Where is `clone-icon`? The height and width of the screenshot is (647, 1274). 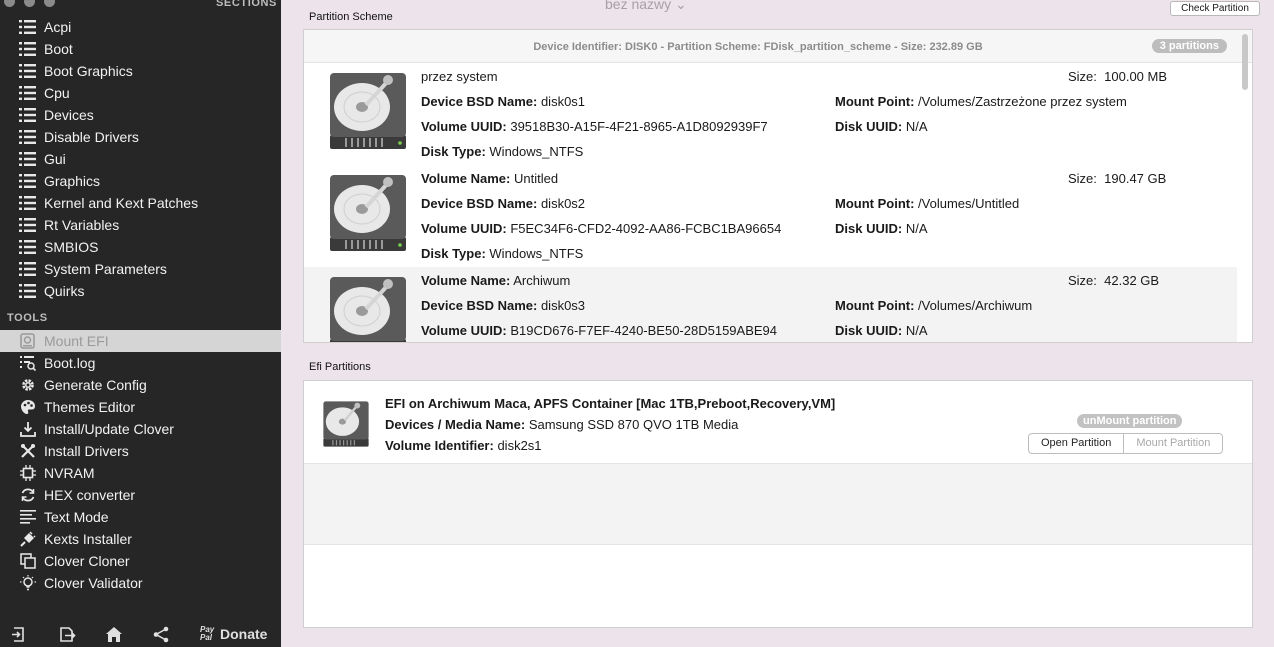
clone-icon is located at coordinates (27, 561).